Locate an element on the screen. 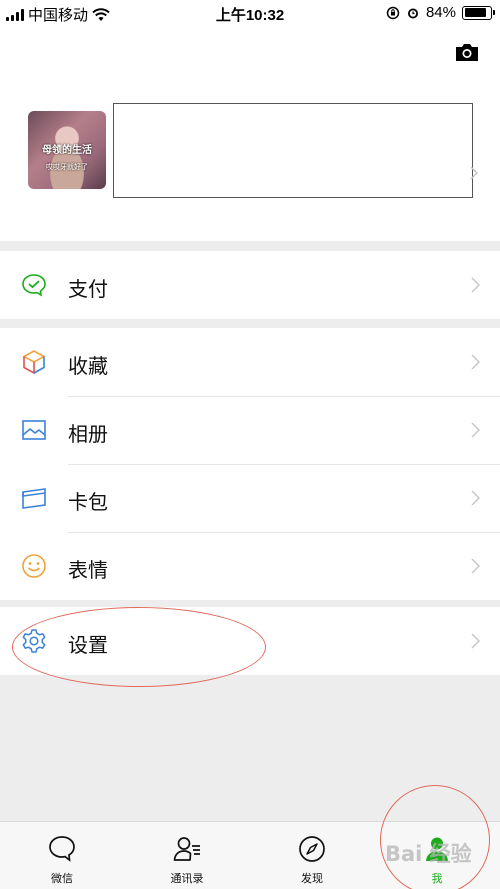 The width and height of the screenshot is (500, 889). menu-item-cards: 卡包 is located at coordinates (250, 498).